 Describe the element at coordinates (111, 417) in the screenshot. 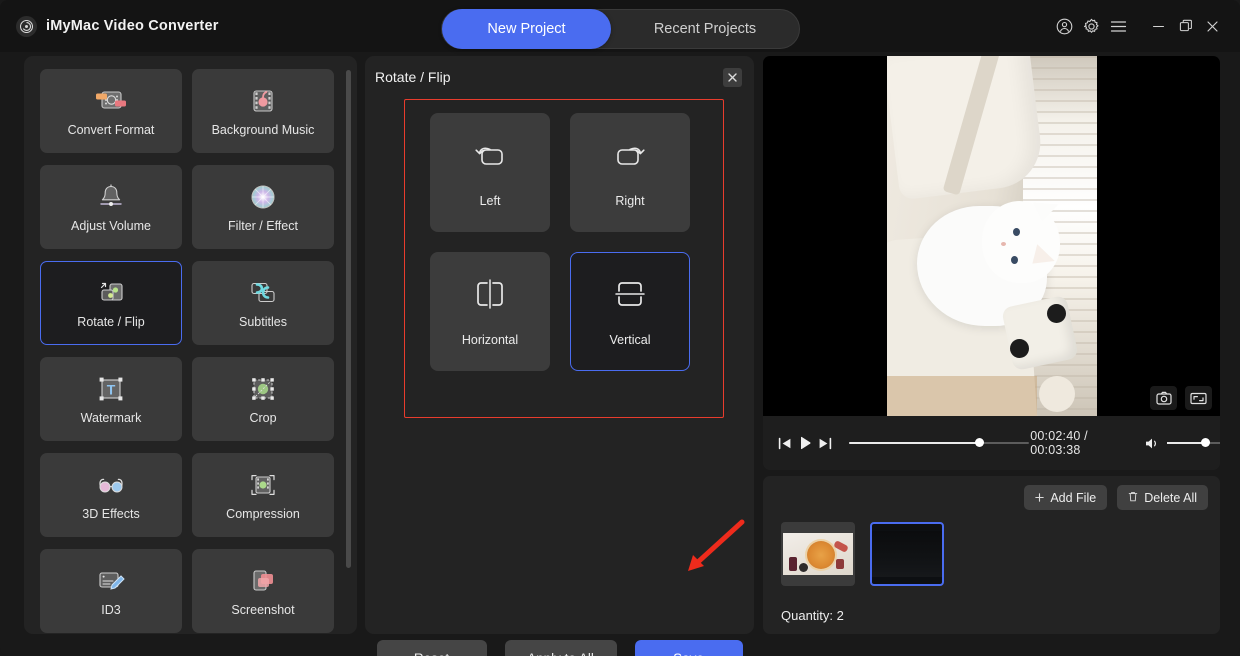

I see `tool-label: Watermark` at that location.